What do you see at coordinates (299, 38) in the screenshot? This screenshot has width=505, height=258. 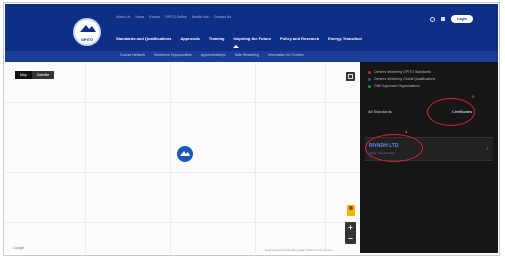 I see `nav-policy: Policy and Research` at bounding box center [299, 38].